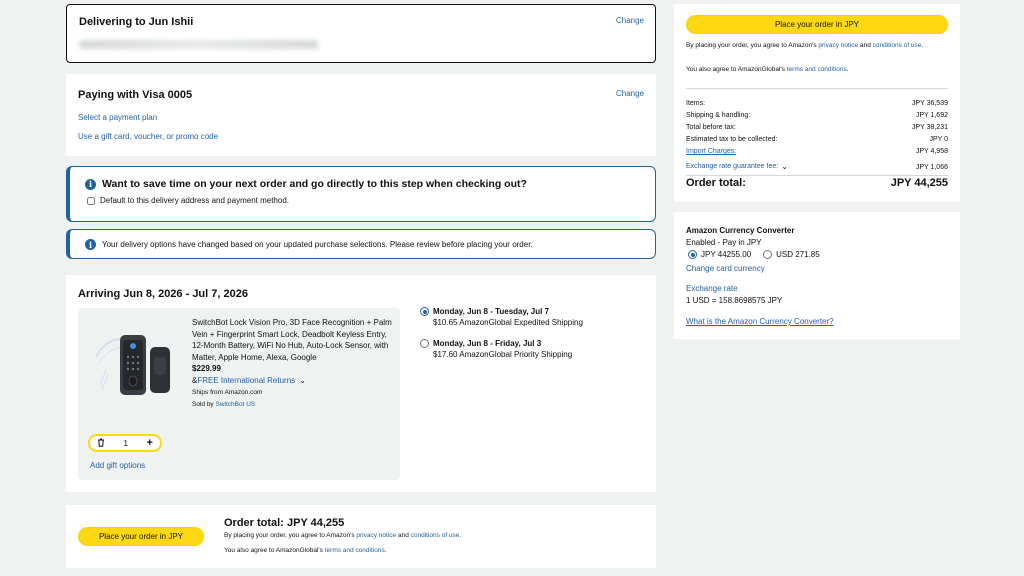 The width and height of the screenshot is (1024, 576). What do you see at coordinates (101, 443) in the screenshot?
I see `trash-icon` at bounding box center [101, 443].